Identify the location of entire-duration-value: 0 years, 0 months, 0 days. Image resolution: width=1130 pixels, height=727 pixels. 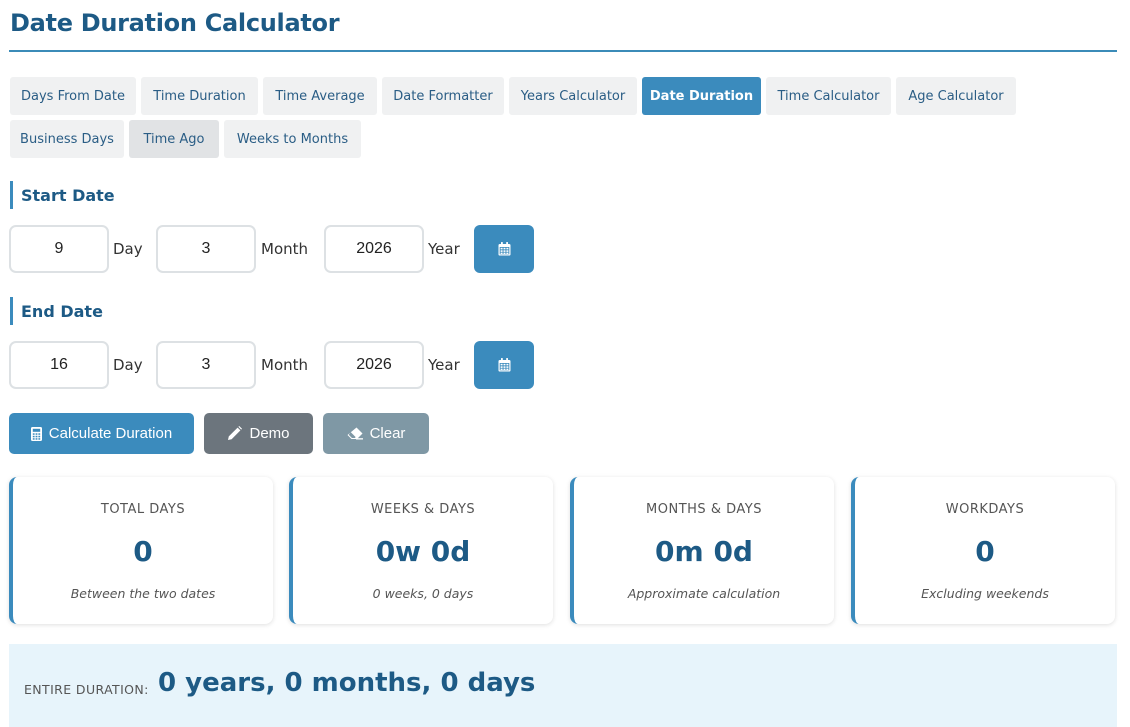
(347, 683).